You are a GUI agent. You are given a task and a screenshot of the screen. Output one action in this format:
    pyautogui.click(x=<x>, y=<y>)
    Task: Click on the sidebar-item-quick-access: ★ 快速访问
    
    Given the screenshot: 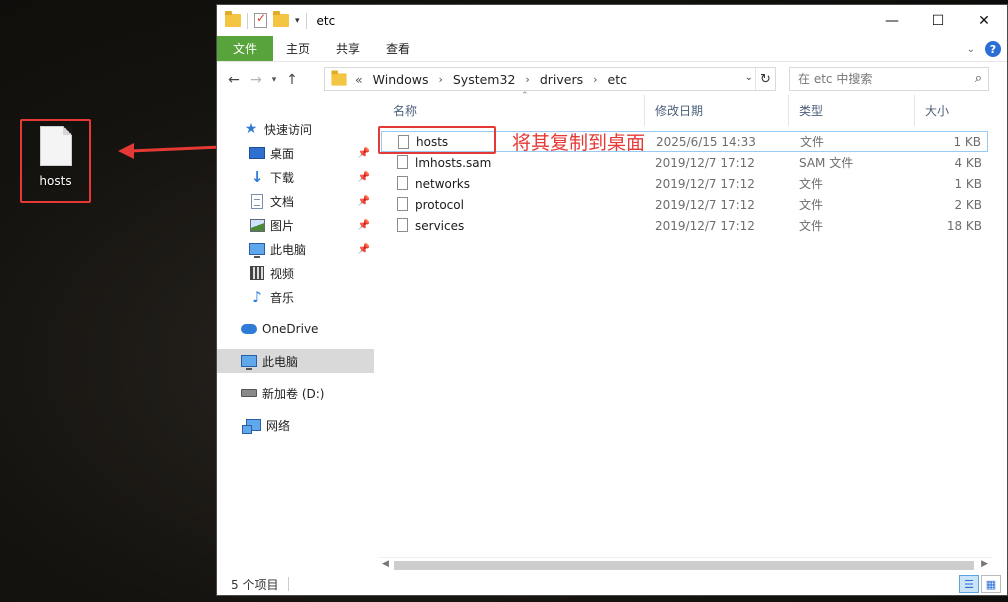 What is the action you would take?
    pyautogui.click(x=295, y=129)
    